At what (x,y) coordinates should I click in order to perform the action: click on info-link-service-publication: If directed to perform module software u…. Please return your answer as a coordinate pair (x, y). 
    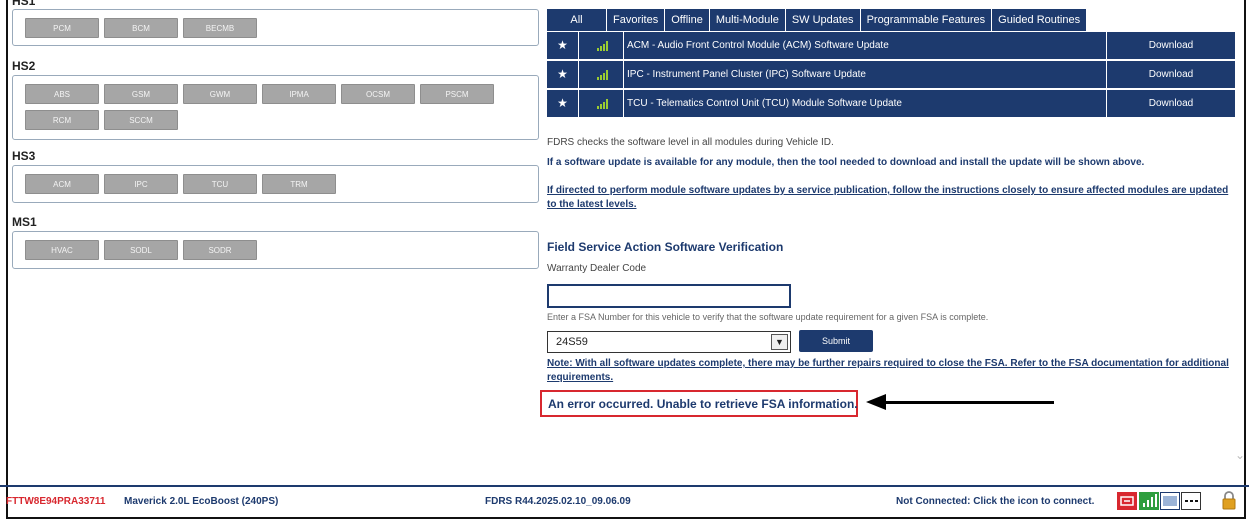
    Looking at the image, I should click on (891, 198).